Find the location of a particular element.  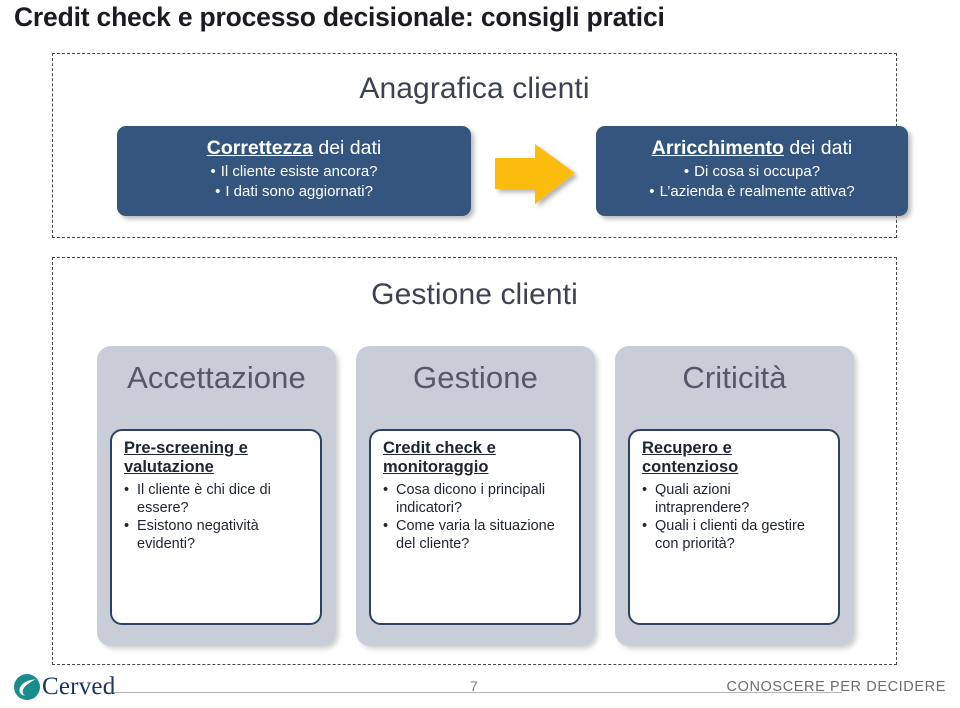

list-item: Quali azioni intraprendere? is located at coordinates (735, 499).